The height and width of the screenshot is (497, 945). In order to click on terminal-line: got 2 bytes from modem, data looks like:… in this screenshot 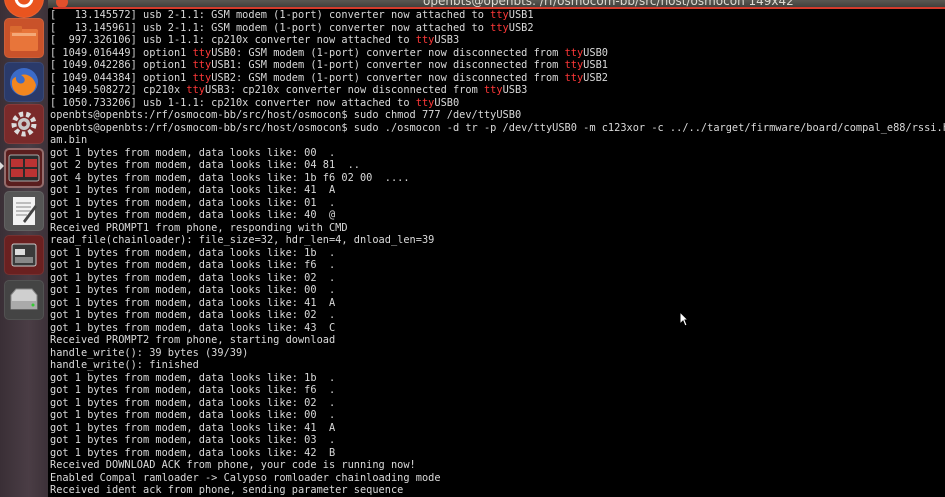, I will do `click(497, 165)`.